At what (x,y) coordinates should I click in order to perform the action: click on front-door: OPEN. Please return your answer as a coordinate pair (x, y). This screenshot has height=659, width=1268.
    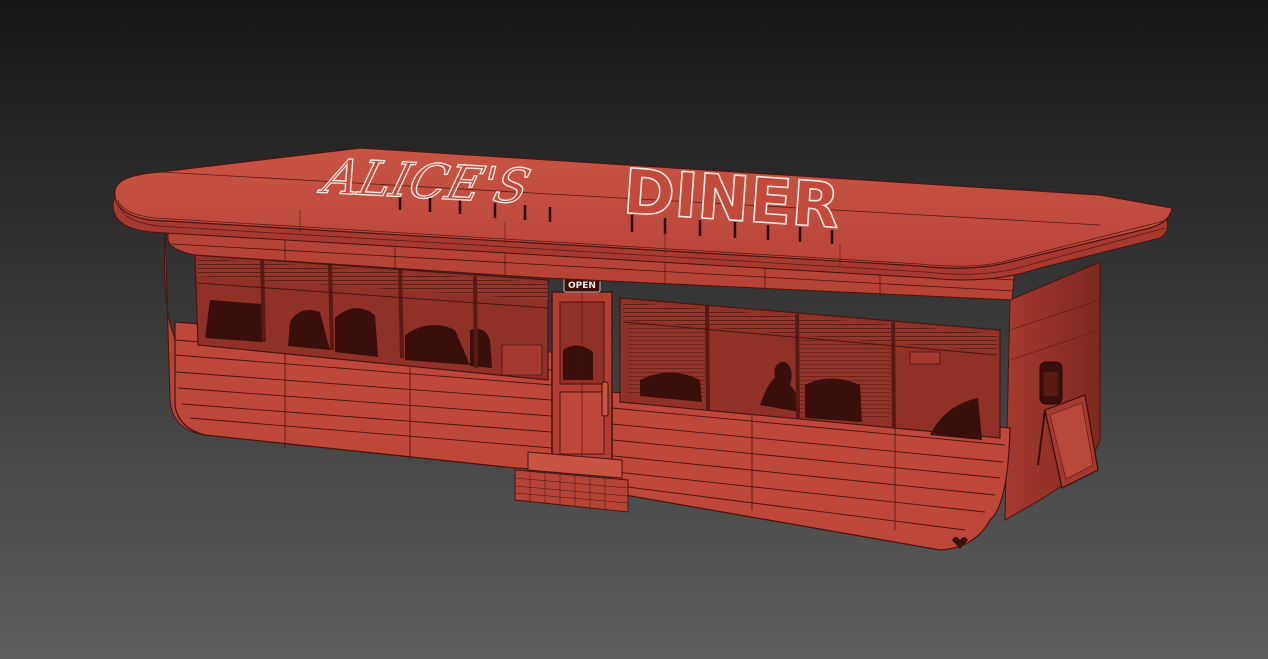
    Looking at the image, I should click on (582, 369).